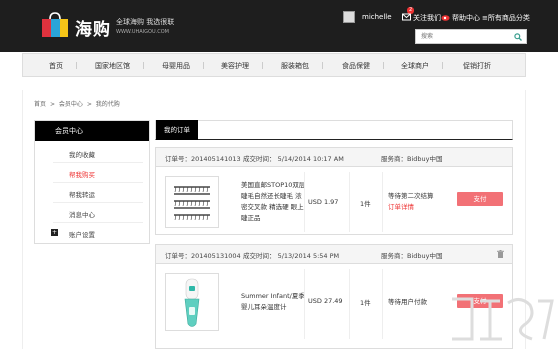 Image resolution: width=558 pixels, height=349 pixels. What do you see at coordinates (82, 234) in the screenshot?
I see `sidebar-item-account-settings: 账户设置` at bounding box center [82, 234].